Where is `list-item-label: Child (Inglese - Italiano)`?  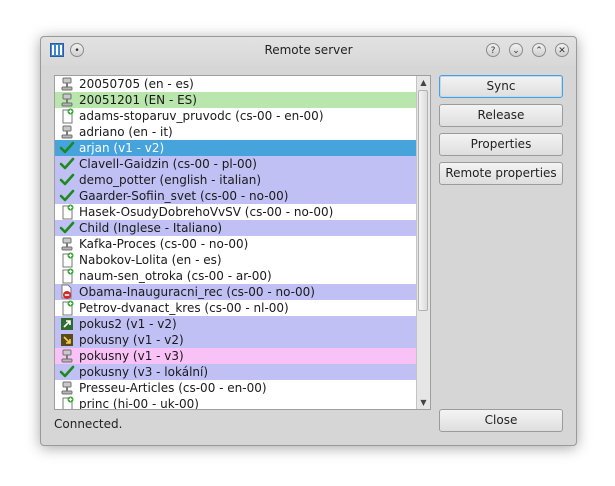
list-item-label: Child (Inglese - Italiano) is located at coordinates (151, 228).